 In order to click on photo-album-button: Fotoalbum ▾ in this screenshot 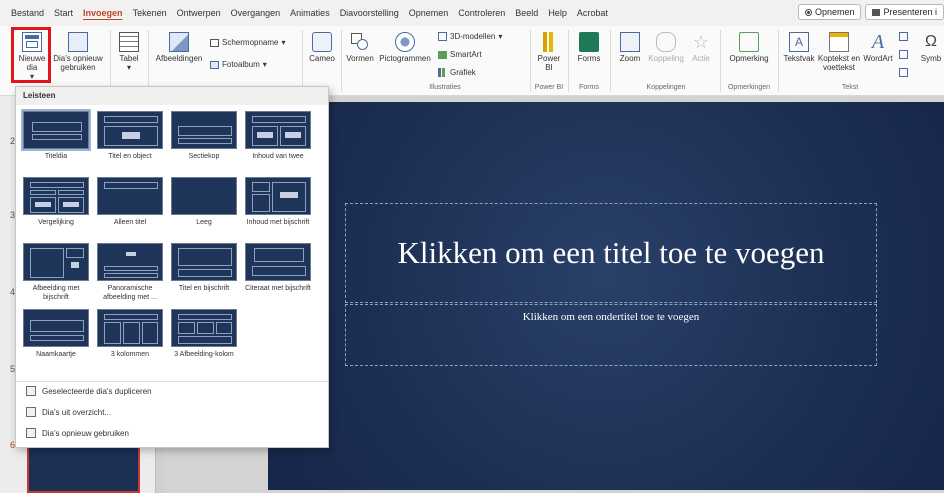, I will do `click(238, 64)`.